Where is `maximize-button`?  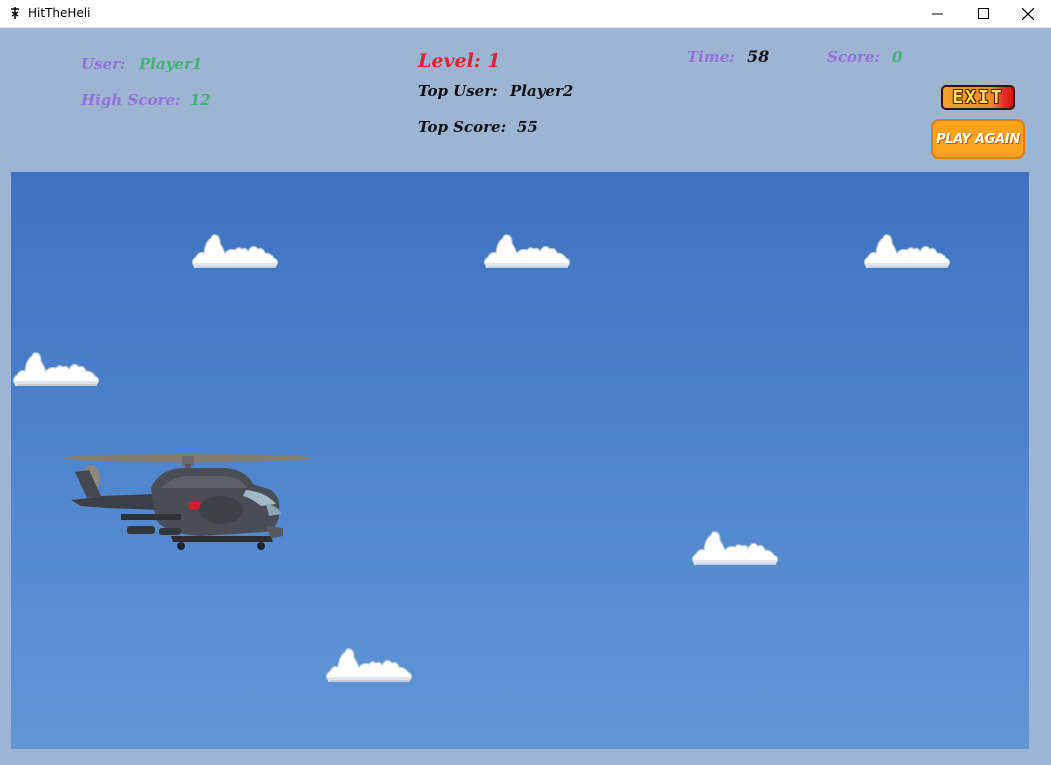 maximize-button is located at coordinates (983, 13).